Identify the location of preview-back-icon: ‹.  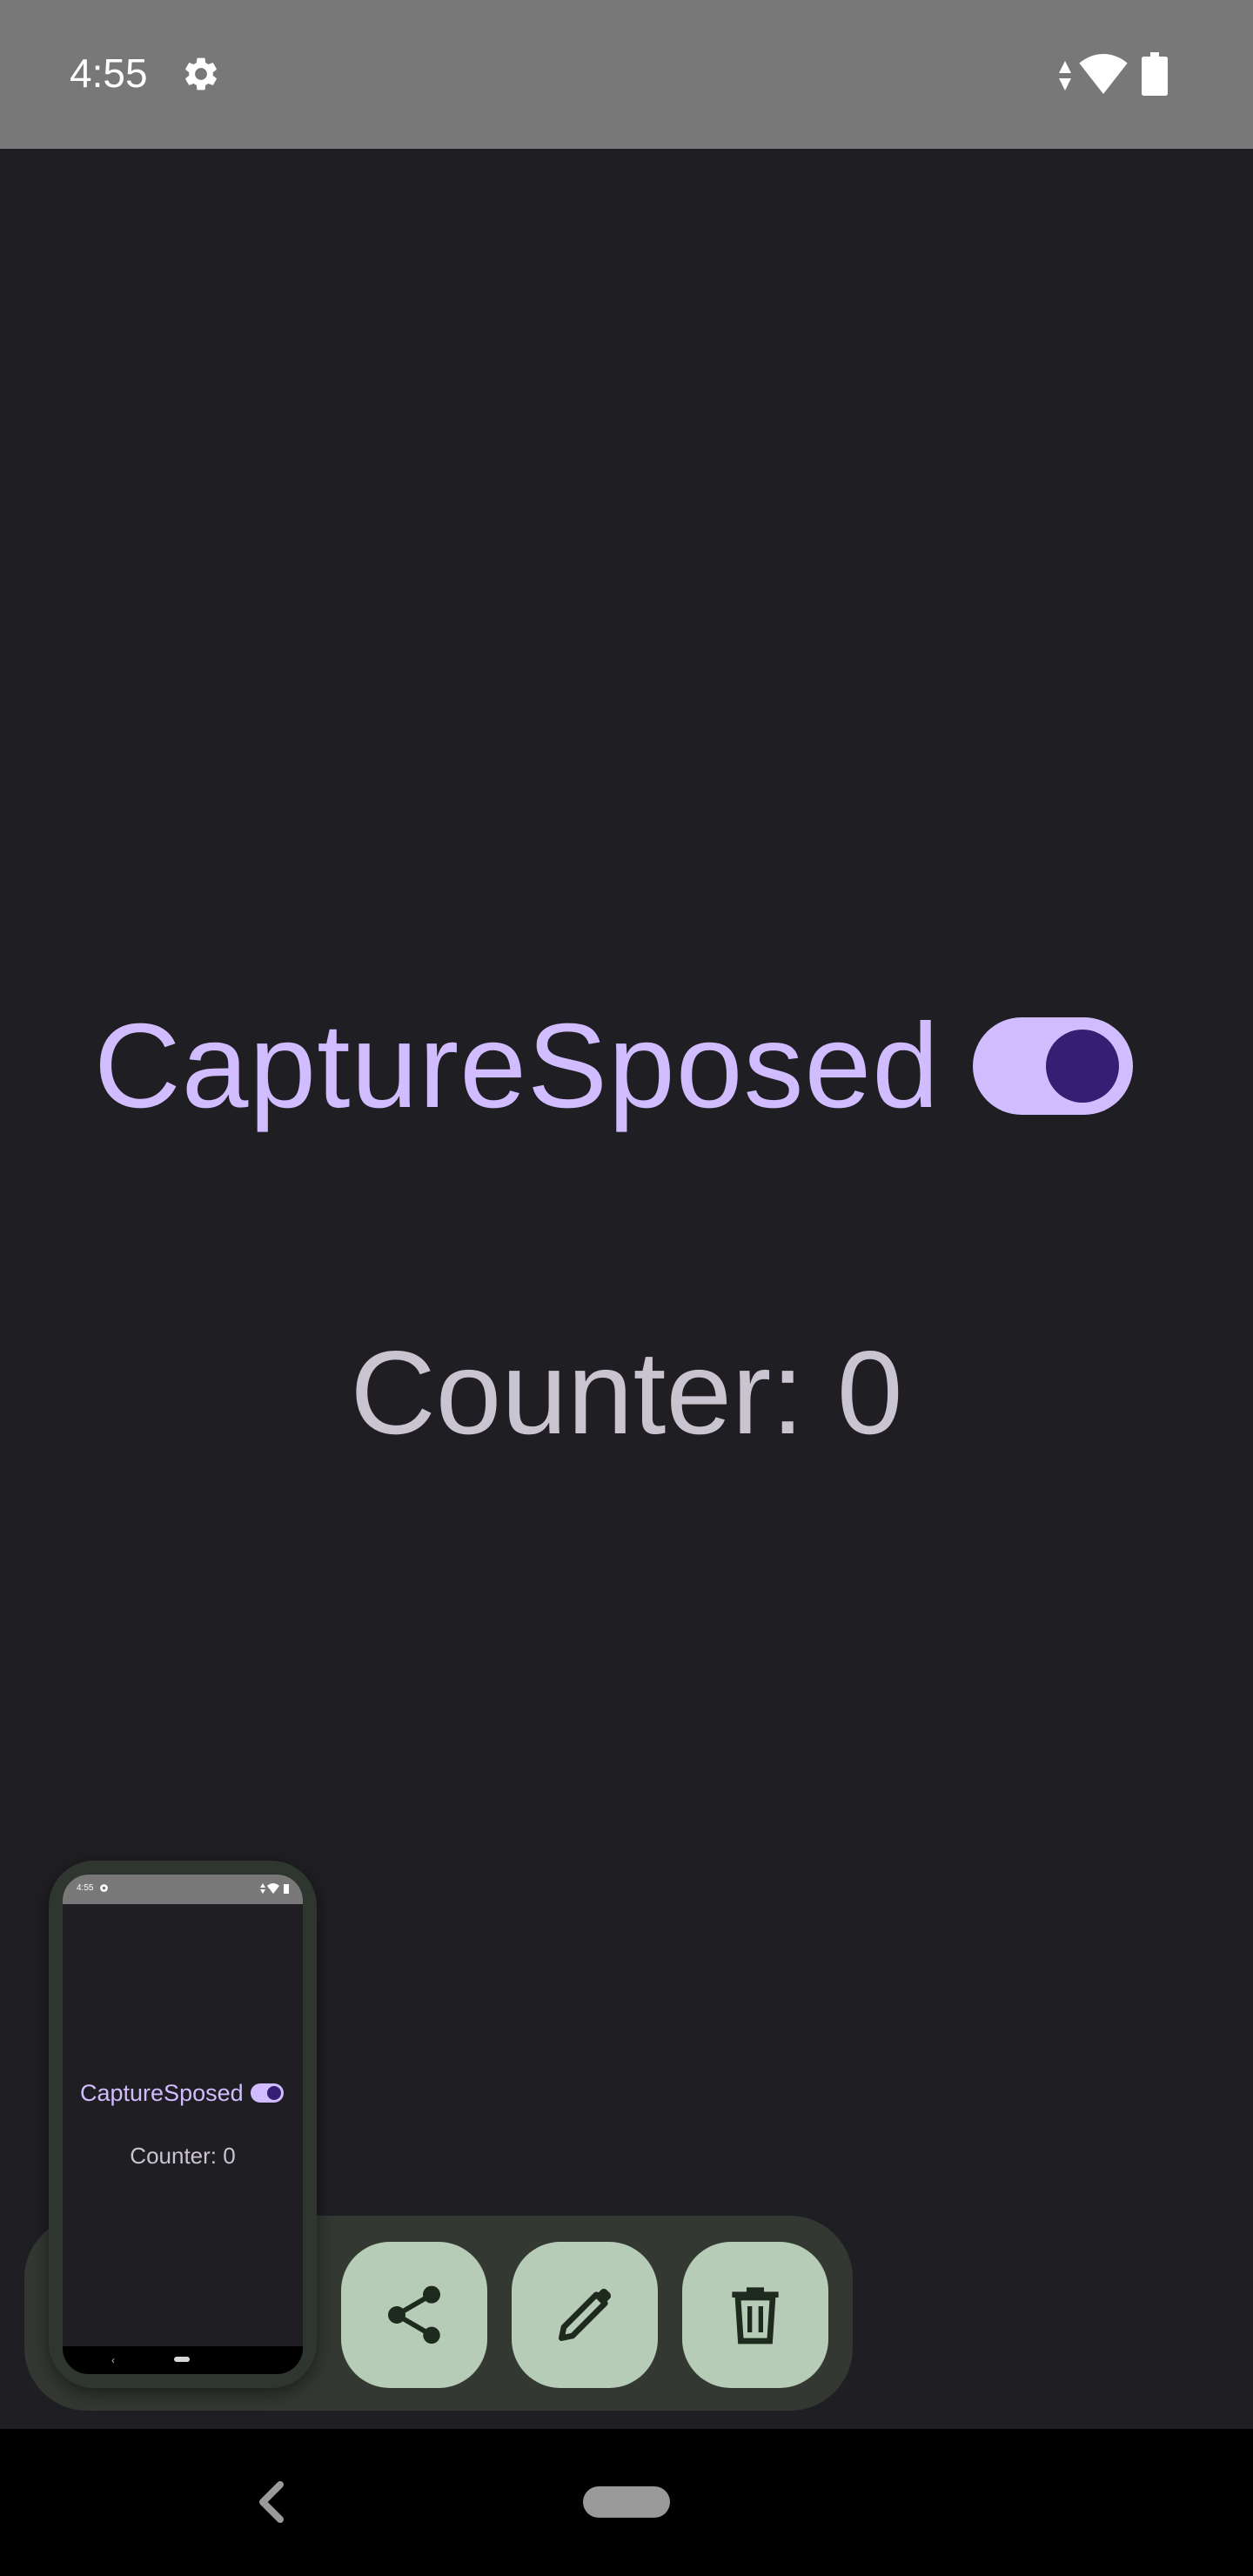
(113, 2360).